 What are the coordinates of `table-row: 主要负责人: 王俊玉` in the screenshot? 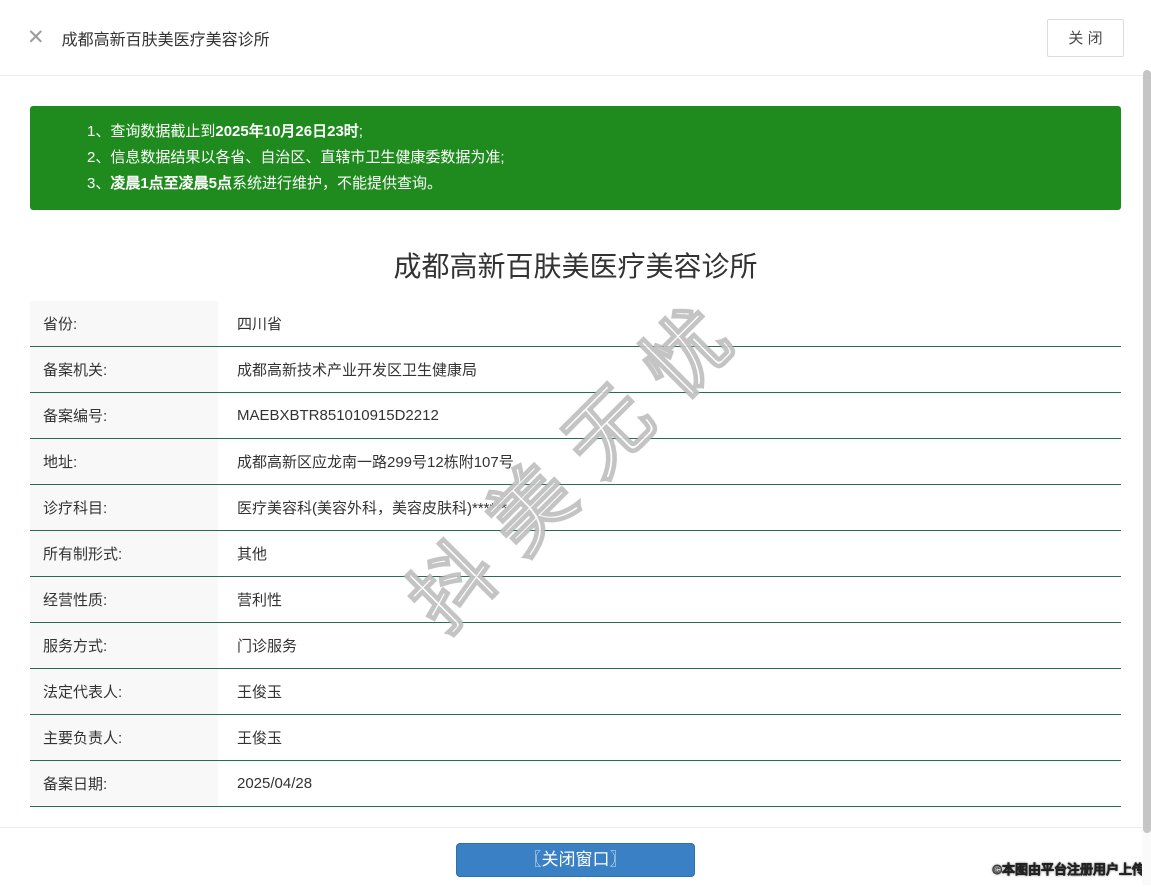 It's located at (575, 738).